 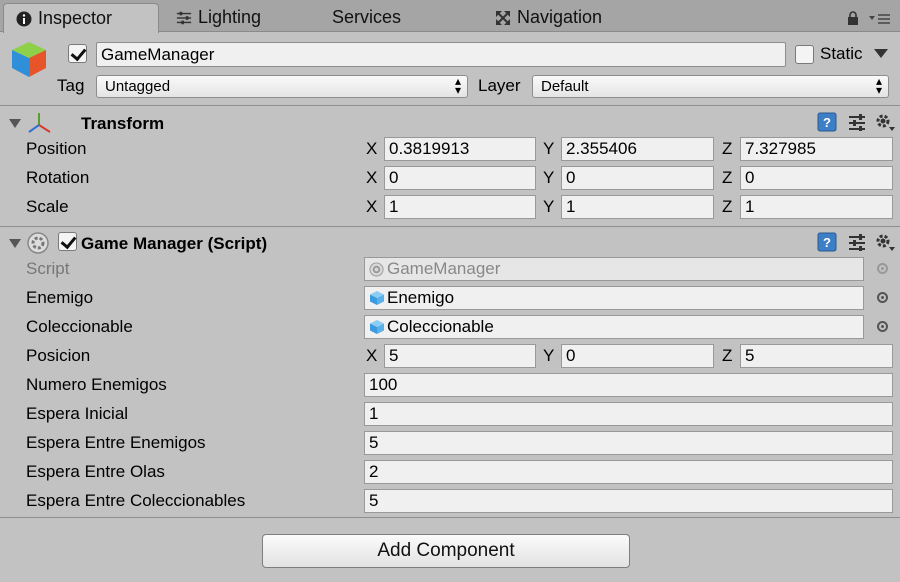 What do you see at coordinates (444, 268) in the screenshot?
I see `script-value: GameManager` at bounding box center [444, 268].